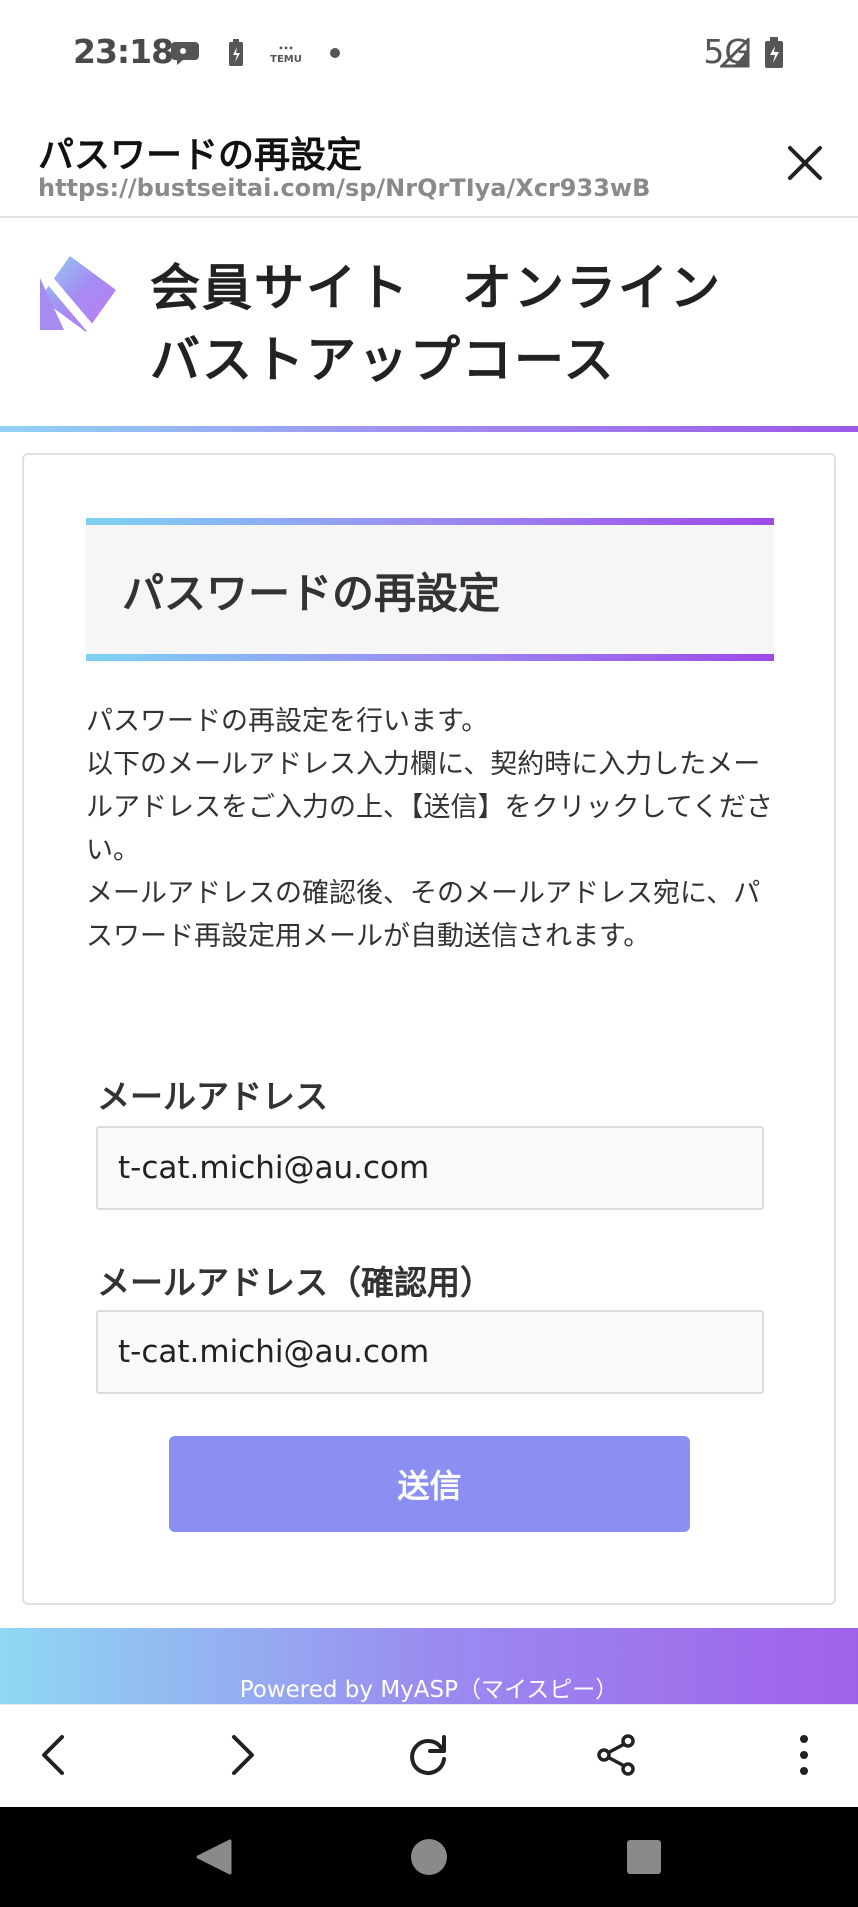 The image size is (858, 1907). Describe the element at coordinates (430, 521) in the screenshot. I see `heading-top-rule` at that location.